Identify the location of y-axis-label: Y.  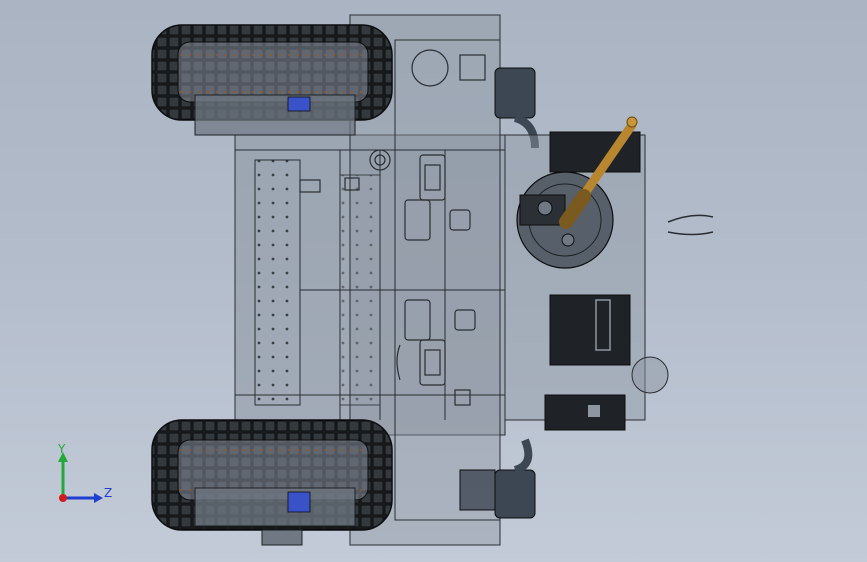
(62, 449).